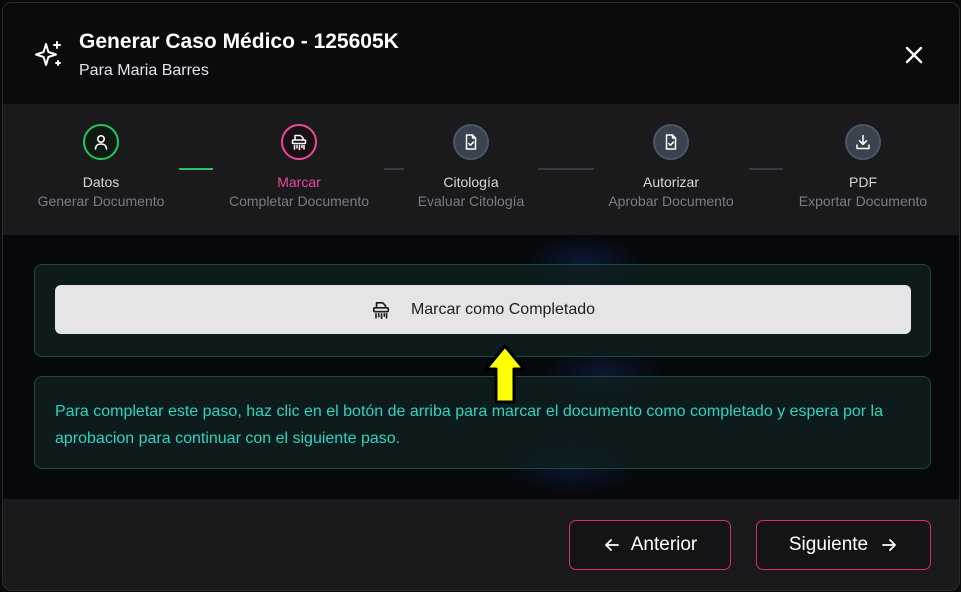 This screenshot has width=961, height=592. What do you see at coordinates (102, 166) in the screenshot?
I see `step-datos: Datos Generar Documento` at bounding box center [102, 166].